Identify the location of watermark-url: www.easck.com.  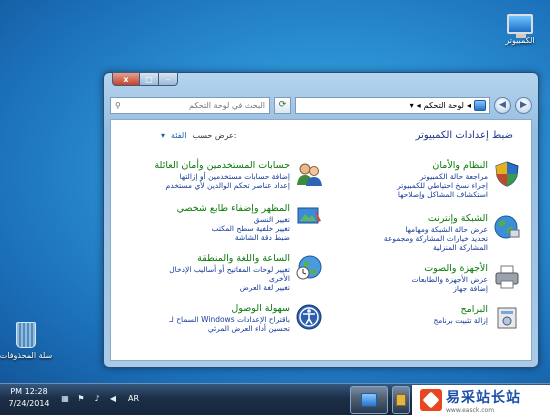
(470, 410).